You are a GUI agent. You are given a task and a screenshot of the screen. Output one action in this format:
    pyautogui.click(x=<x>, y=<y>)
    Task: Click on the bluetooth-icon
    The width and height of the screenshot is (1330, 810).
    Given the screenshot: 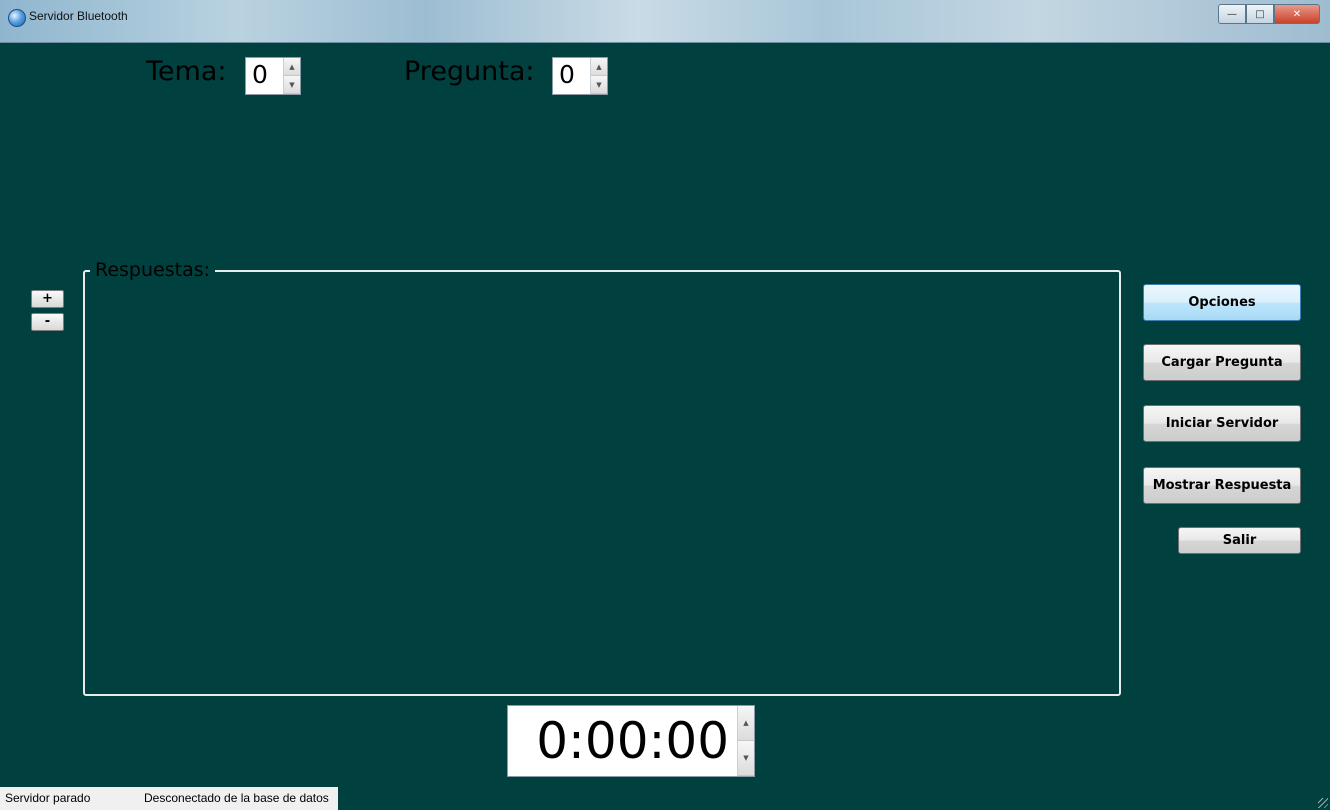 What is the action you would take?
    pyautogui.click(x=17, y=18)
    